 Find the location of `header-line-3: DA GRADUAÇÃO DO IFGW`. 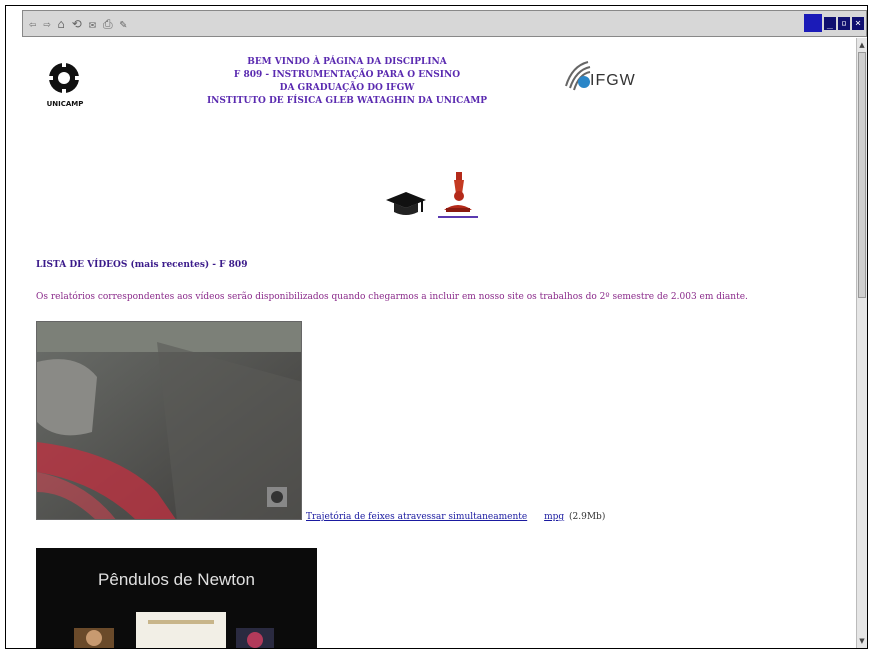

header-line-3: DA GRADUAÇÃO DO IFGW is located at coordinates (347, 88).